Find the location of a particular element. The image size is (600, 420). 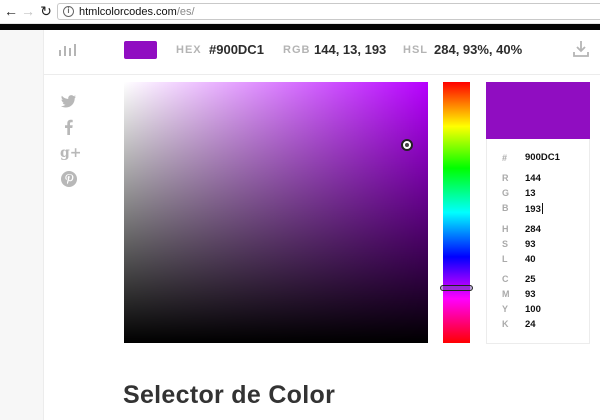

l-key: L is located at coordinates (505, 259).